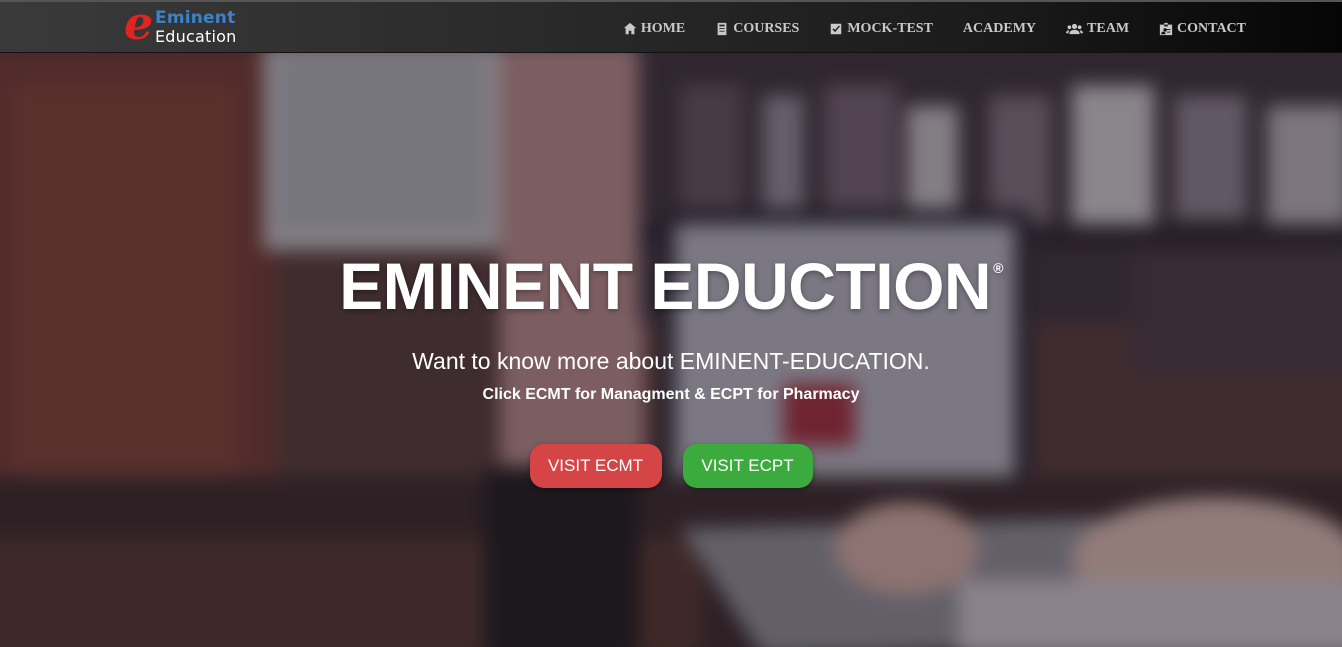  I want to click on nav-item-label: CONTACT, so click(1211, 28).